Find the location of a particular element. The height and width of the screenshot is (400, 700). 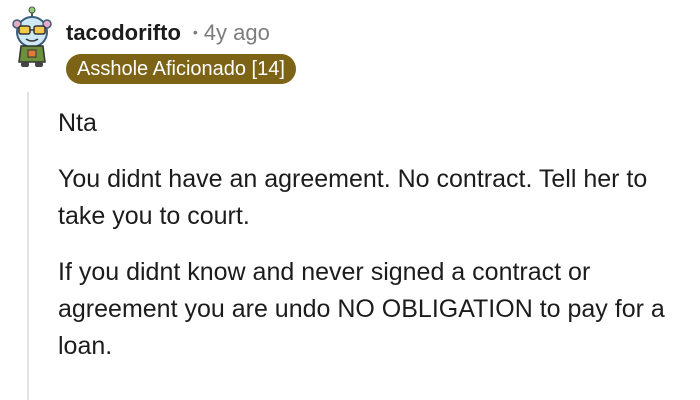

snoo-avatar-icon is located at coordinates (32, 36).